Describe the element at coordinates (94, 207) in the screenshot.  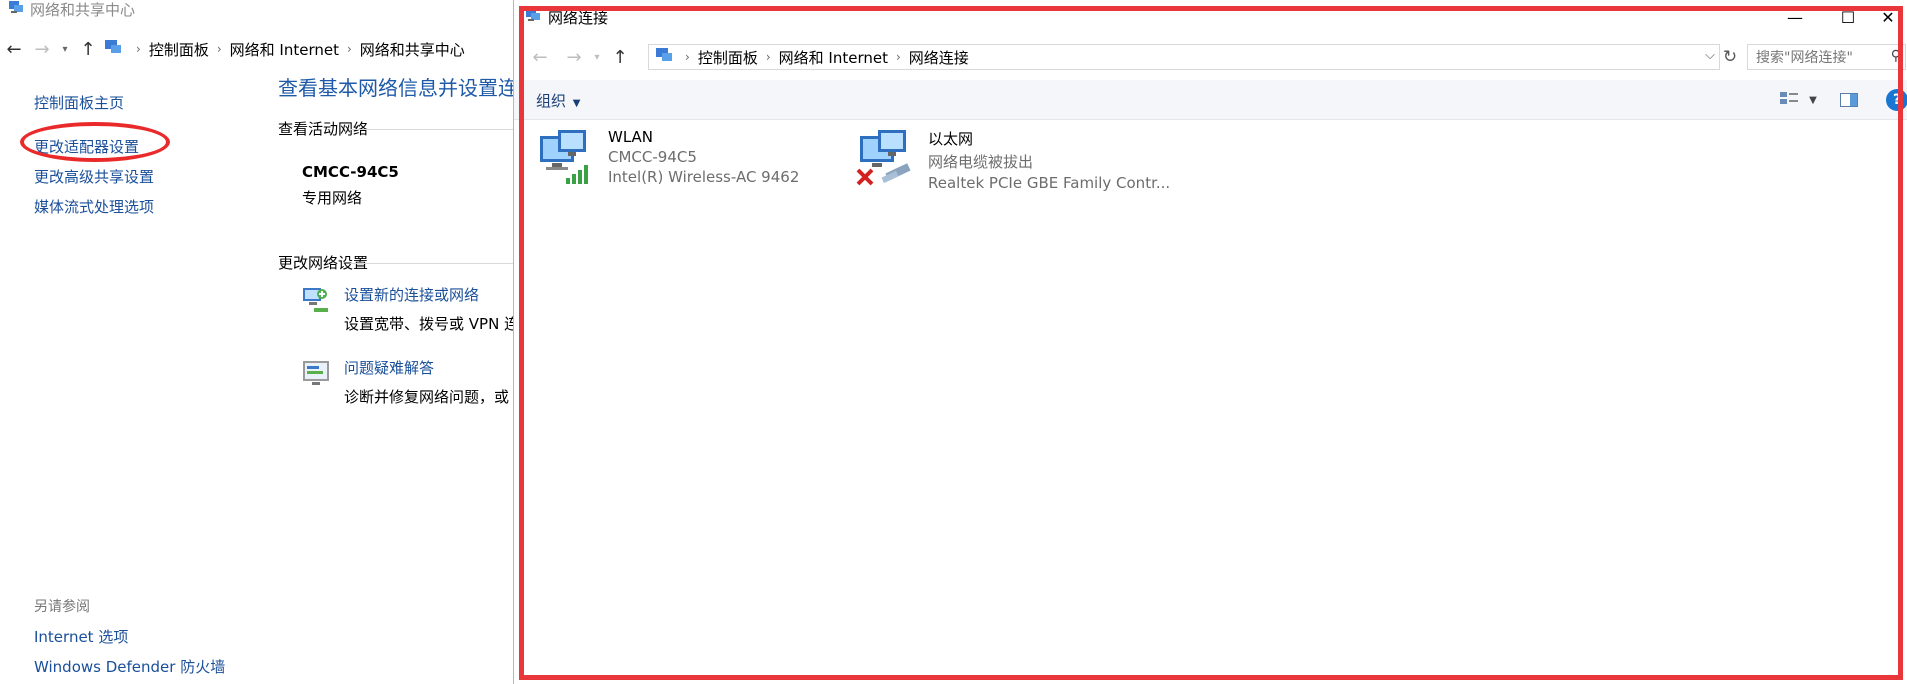
I see `media-streaming-options-link: 媒体流式处理选项` at that location.